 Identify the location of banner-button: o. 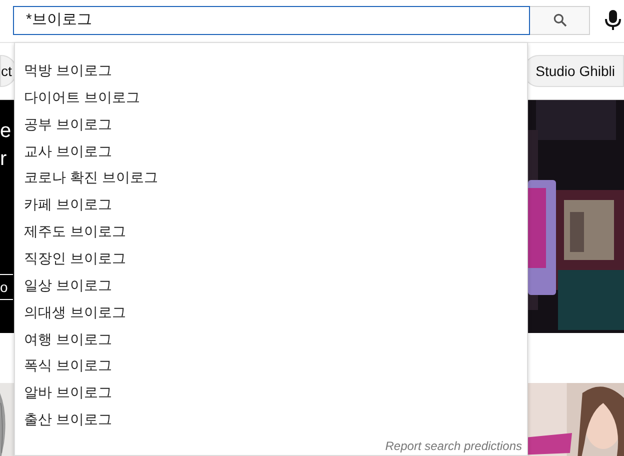
(6, 287).